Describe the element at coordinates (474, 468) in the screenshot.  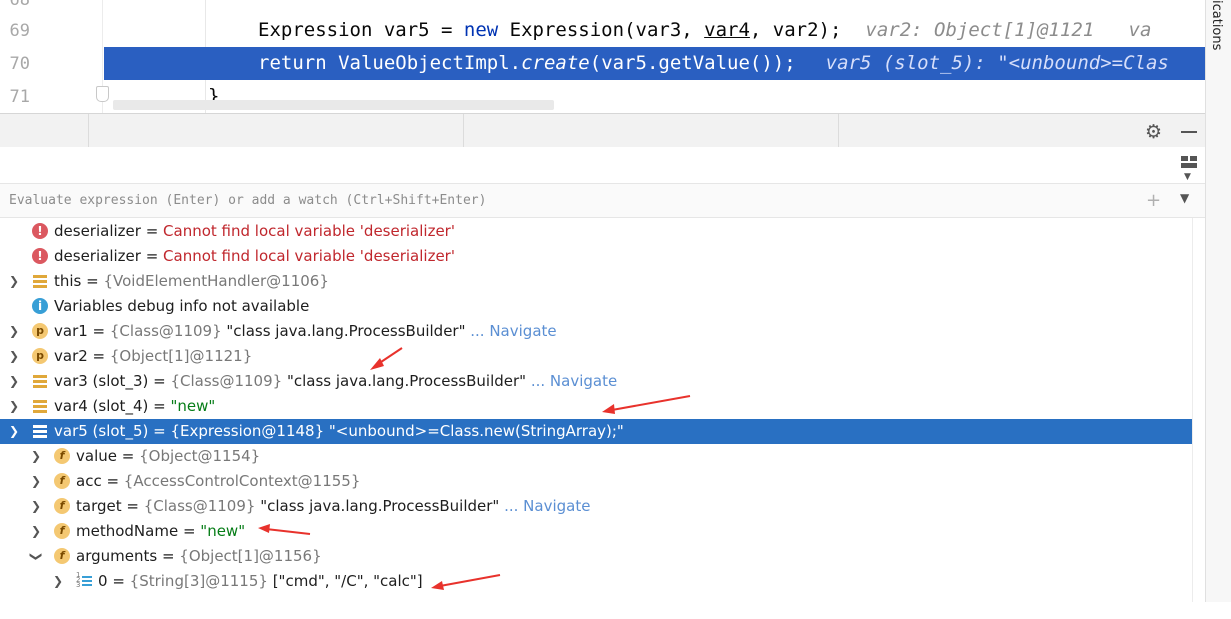
I see `annotation-arrows` at that location.